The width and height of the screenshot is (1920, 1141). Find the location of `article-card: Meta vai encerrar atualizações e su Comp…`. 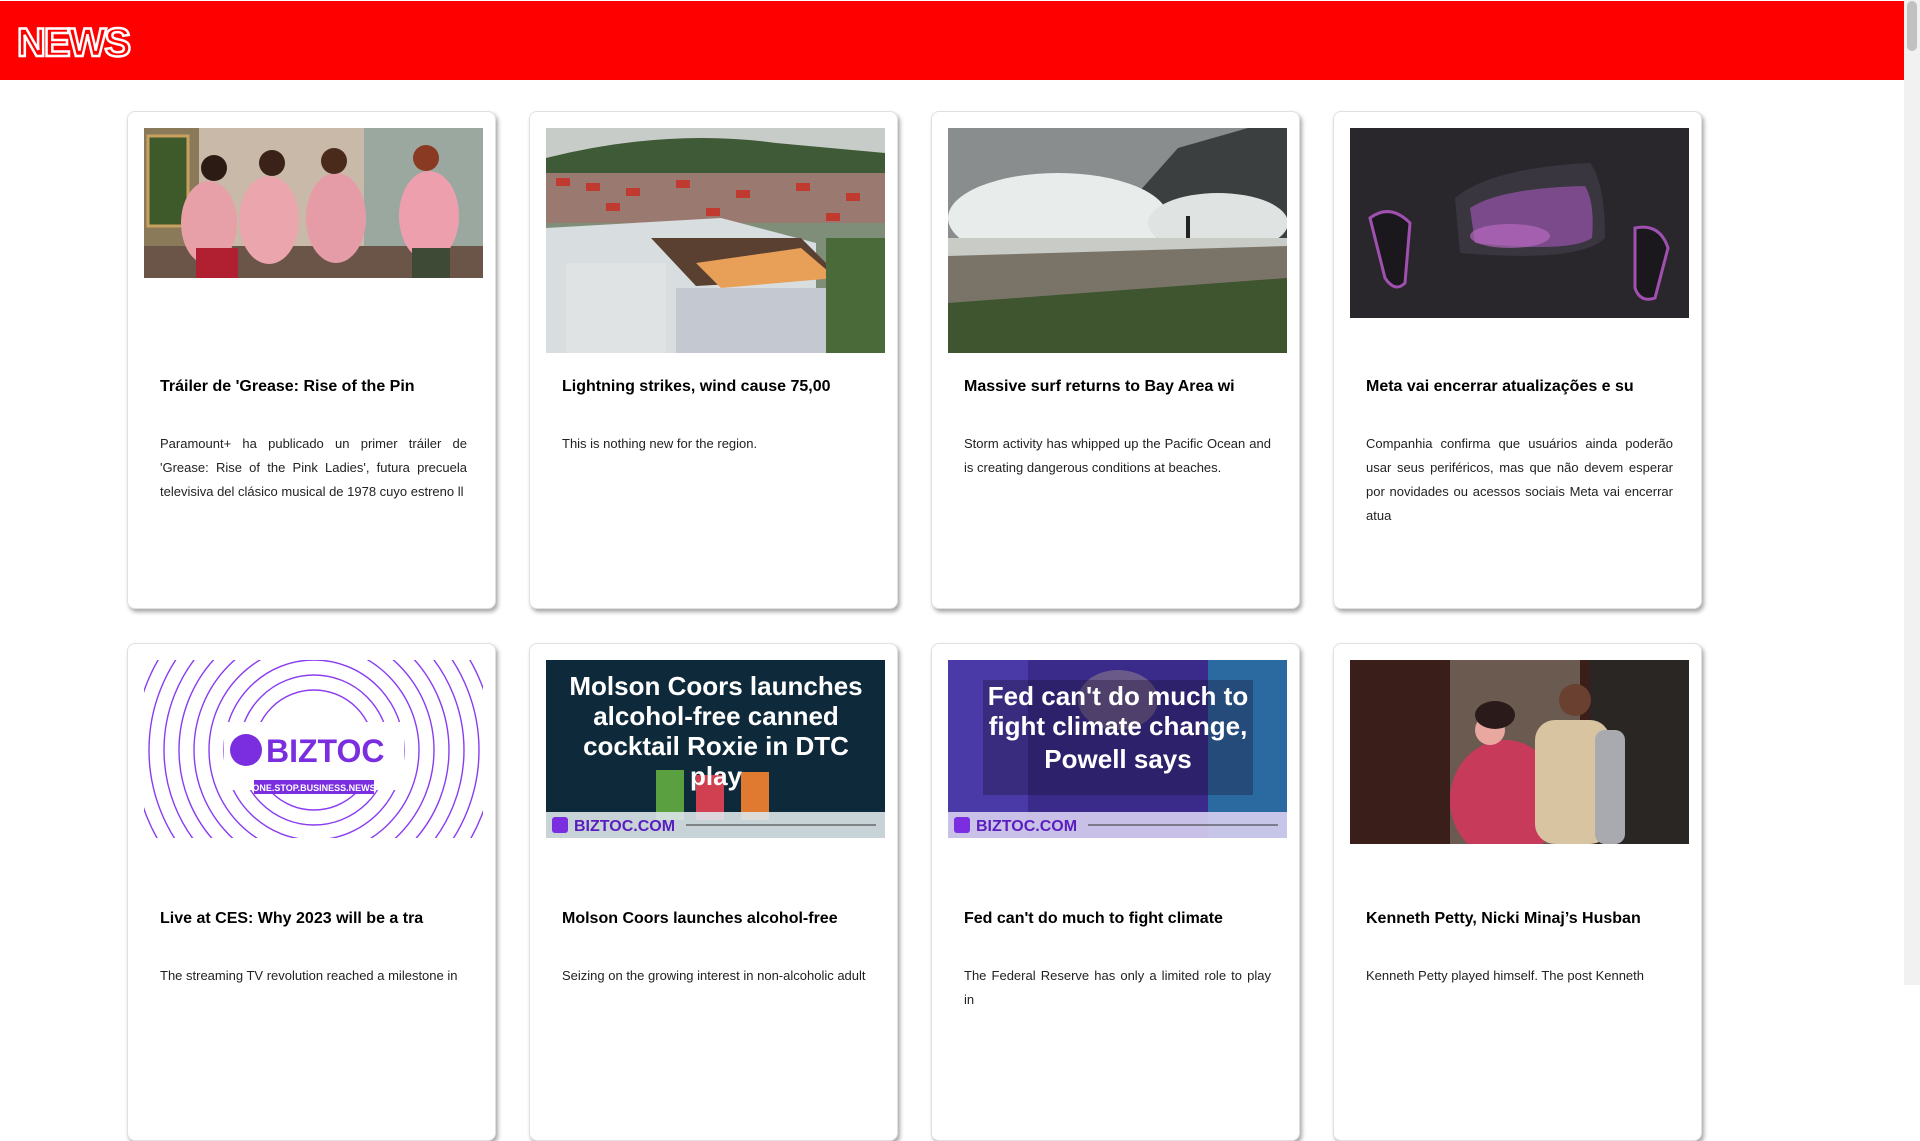

article-card: Meta vai encerrar atualizações e su Comp… is located at coordinates (1517, 360).